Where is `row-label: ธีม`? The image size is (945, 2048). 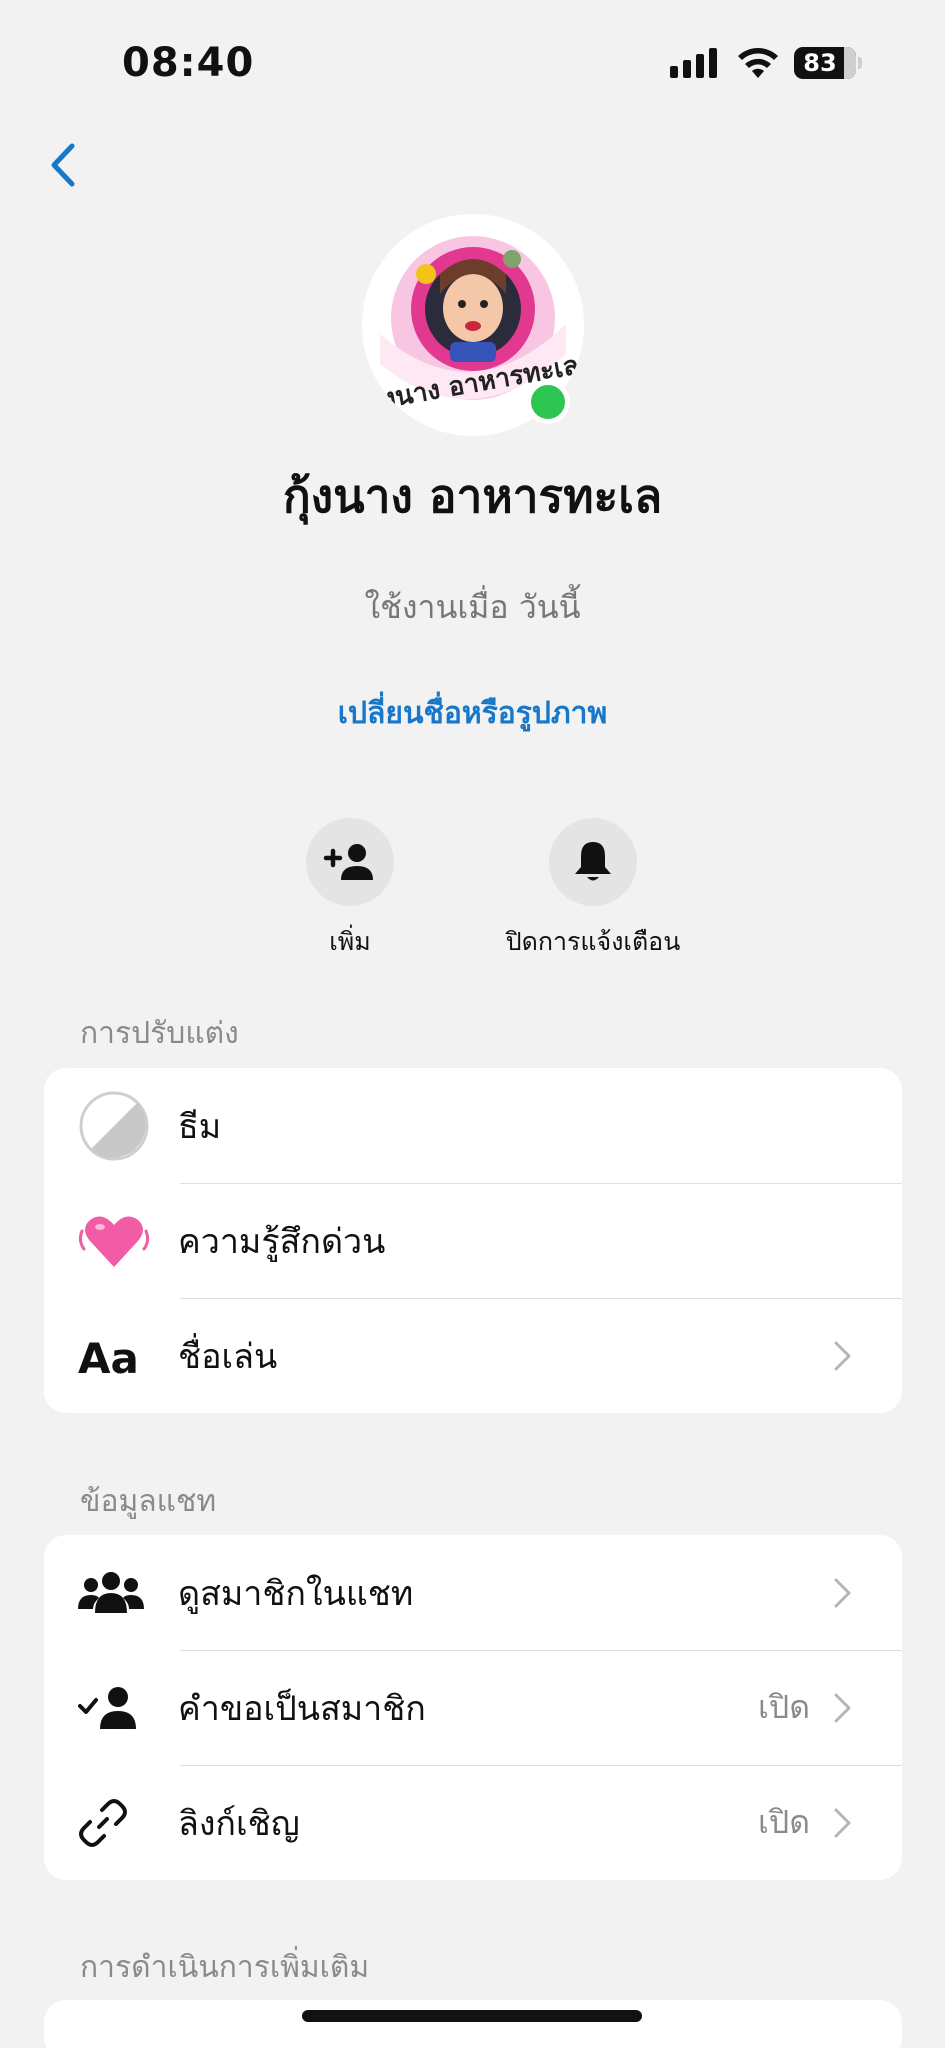 row-label: ธีม is located at coordinates (200, 1126).